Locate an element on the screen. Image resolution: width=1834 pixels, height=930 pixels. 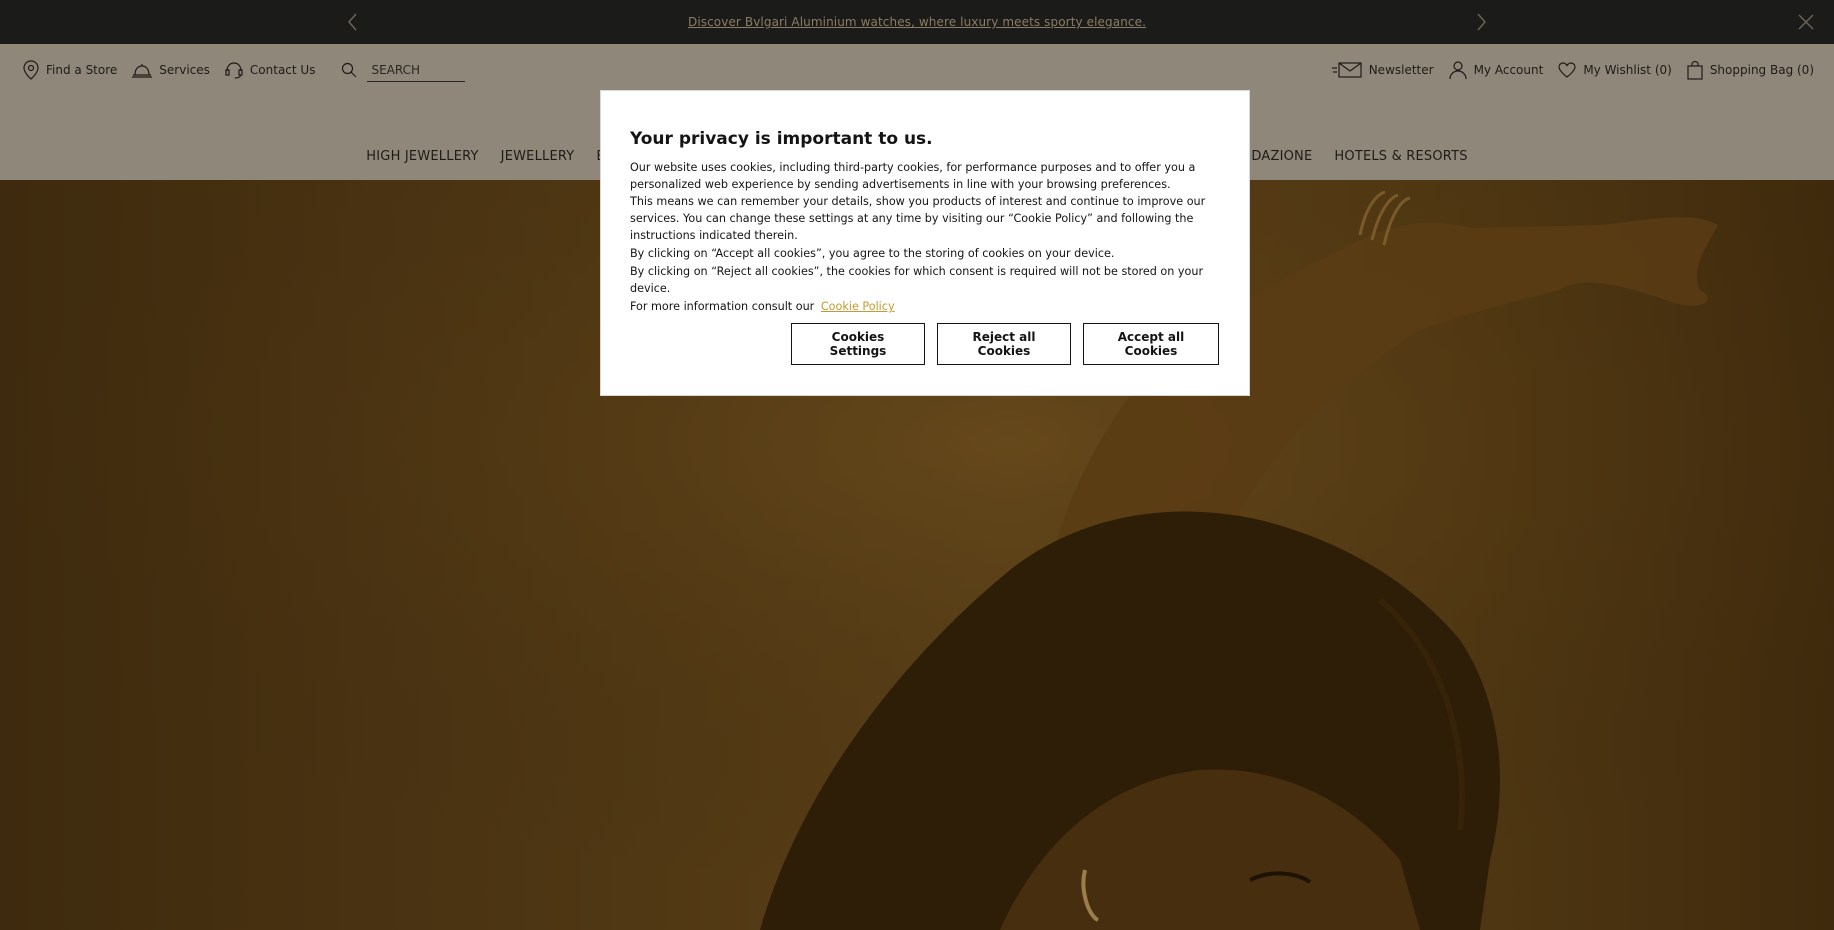
chevron-left-icon is located at coordinates (353, 22).